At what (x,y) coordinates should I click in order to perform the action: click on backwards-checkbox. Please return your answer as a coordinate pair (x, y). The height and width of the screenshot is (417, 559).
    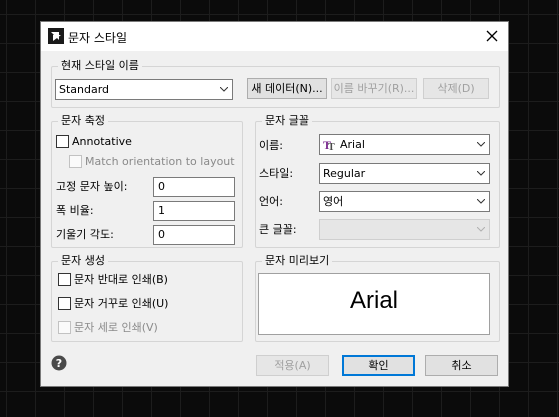
    Looking at the image, I should click on (64, 279).